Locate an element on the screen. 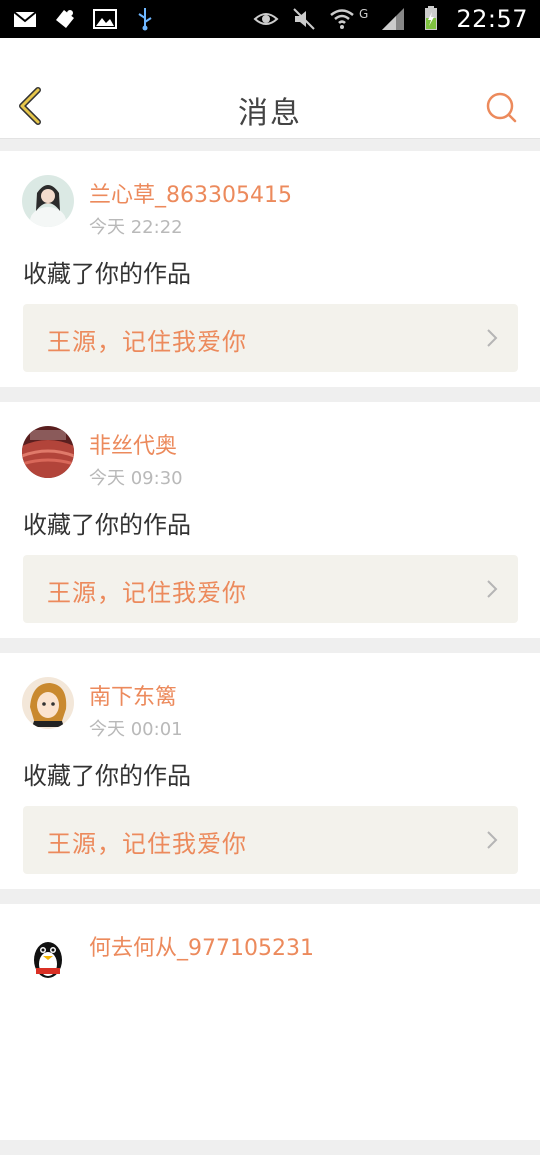 The image size is (540, 1155). signal-icon is located at coordinates (393, 19).